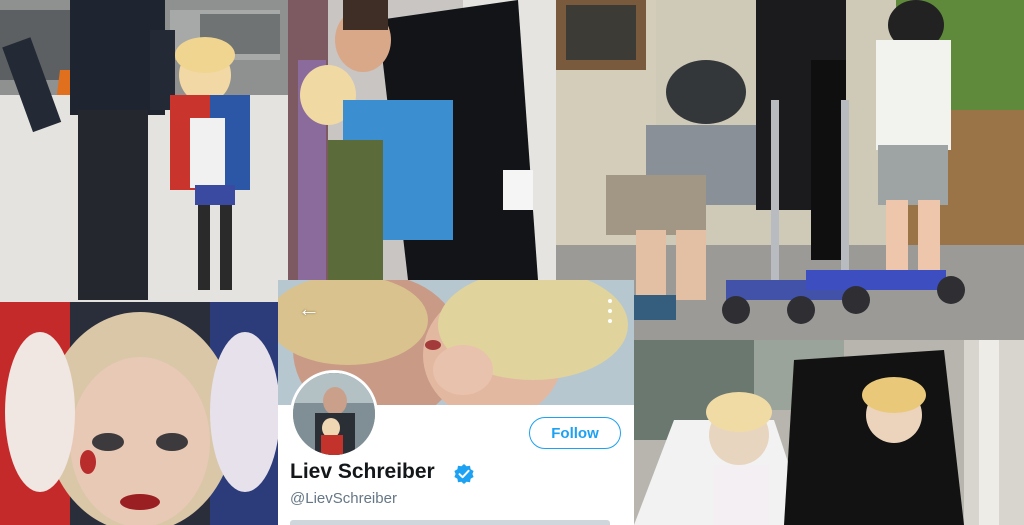 This screenshot has width=1024, height=525. Describe the element at coordinates (343, 498) in the screenshot. I see `profile-handle: @LievSchreiber` at that location.